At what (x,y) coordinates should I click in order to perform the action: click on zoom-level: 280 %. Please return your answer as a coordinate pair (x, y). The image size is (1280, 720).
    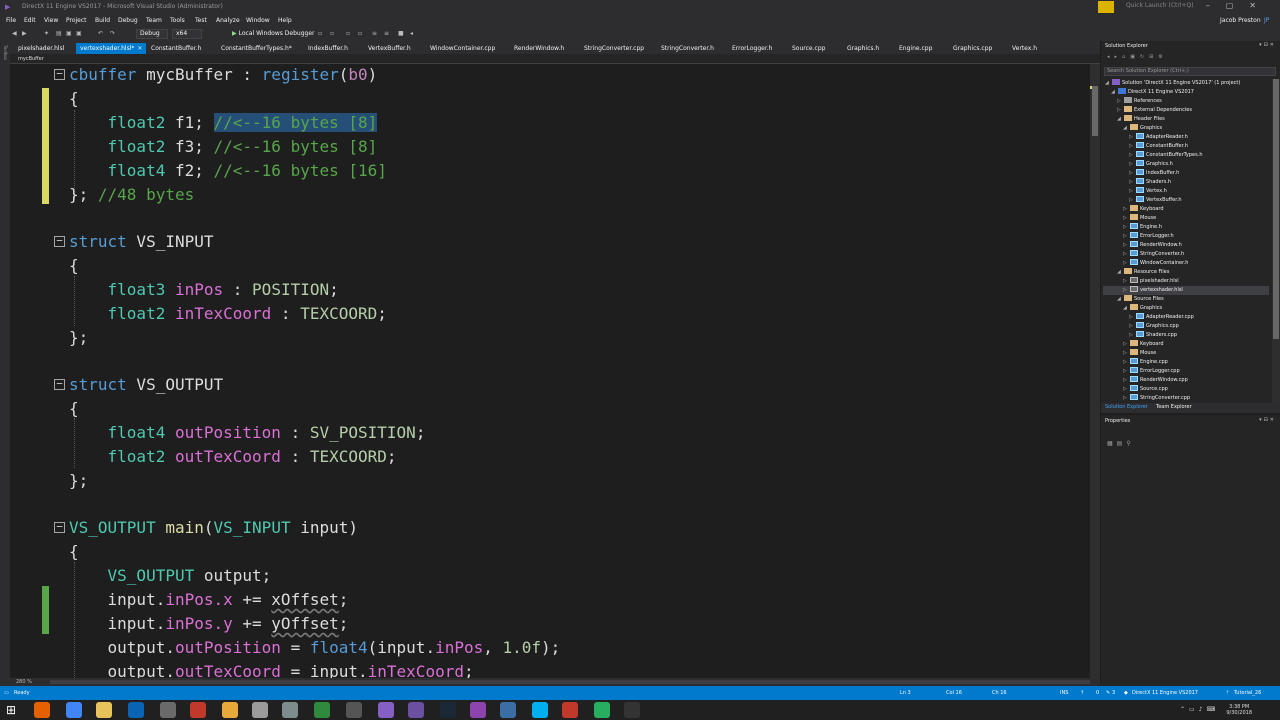
    Looking at the image, I should click on (24, 682).